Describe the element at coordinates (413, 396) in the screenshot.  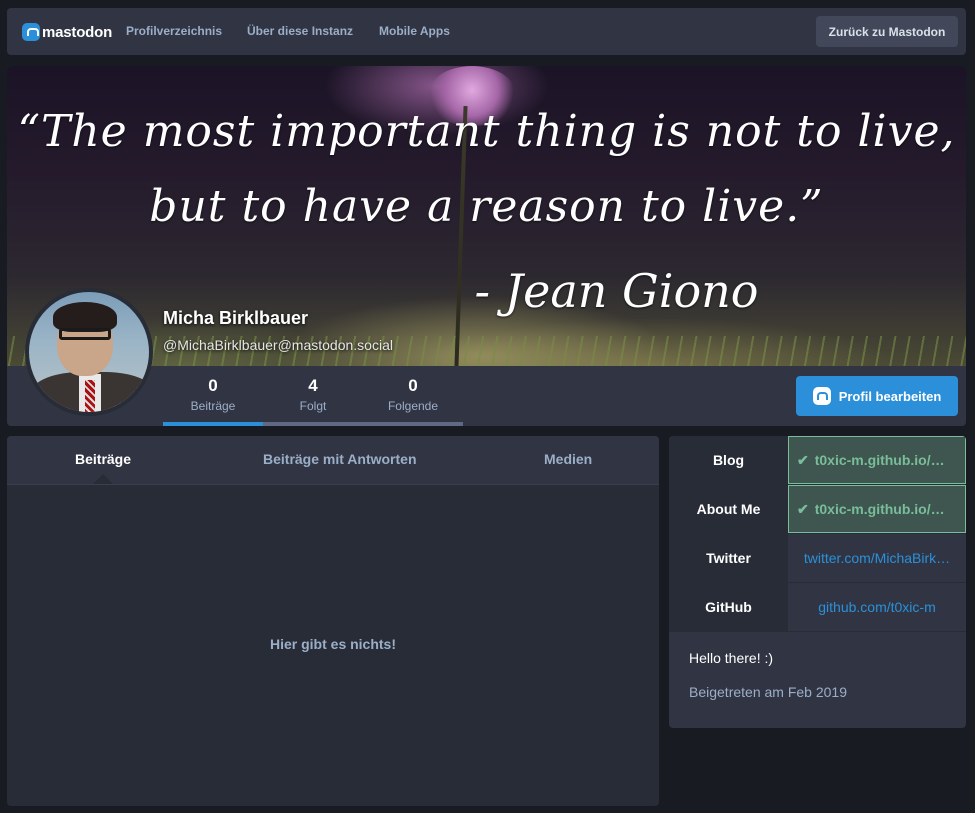
I see `counter-followers: 0 Folgende` at that location.